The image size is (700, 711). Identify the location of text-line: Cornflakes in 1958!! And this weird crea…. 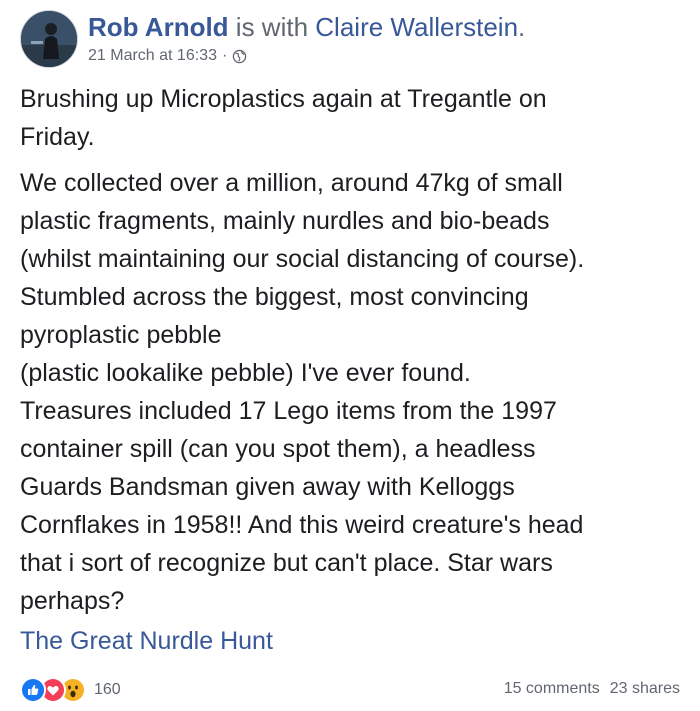
(302, 525).